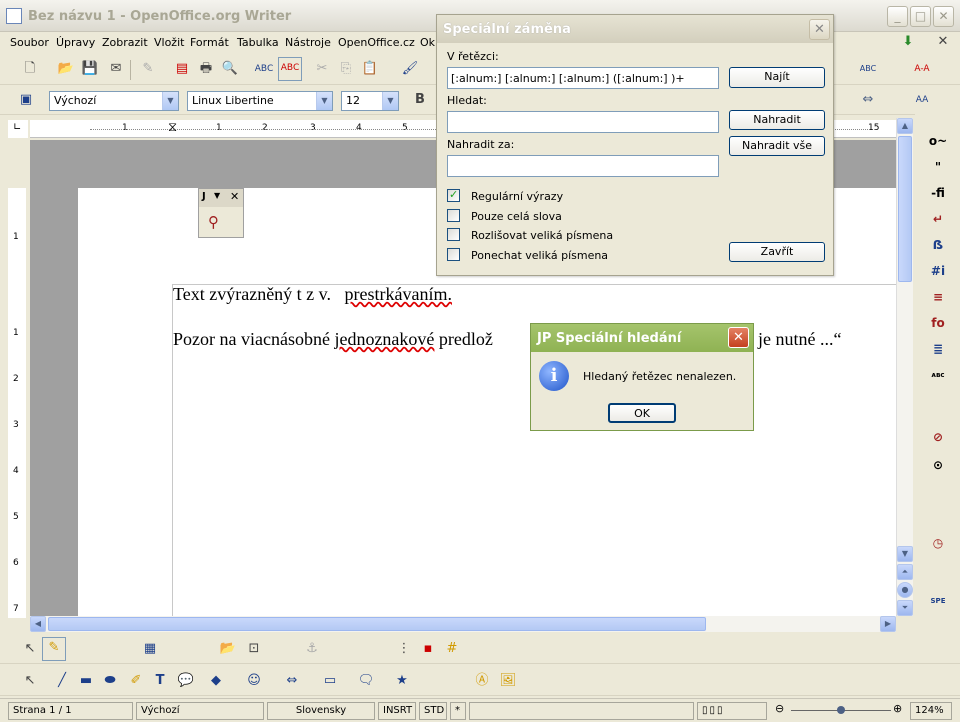  What do you see at coordinates (897, 16) in the screenshot?
I see `minimize-button: _` at bounding box center [897, 16].